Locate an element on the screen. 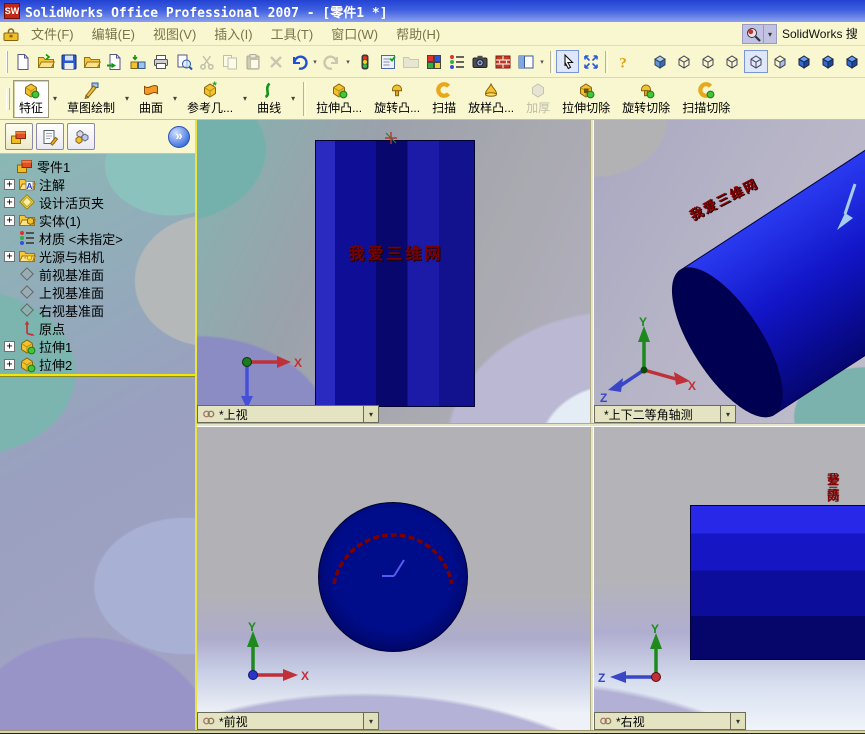  tree-item-front-plane: 前视基准面 is located at coordinates (97, 274).